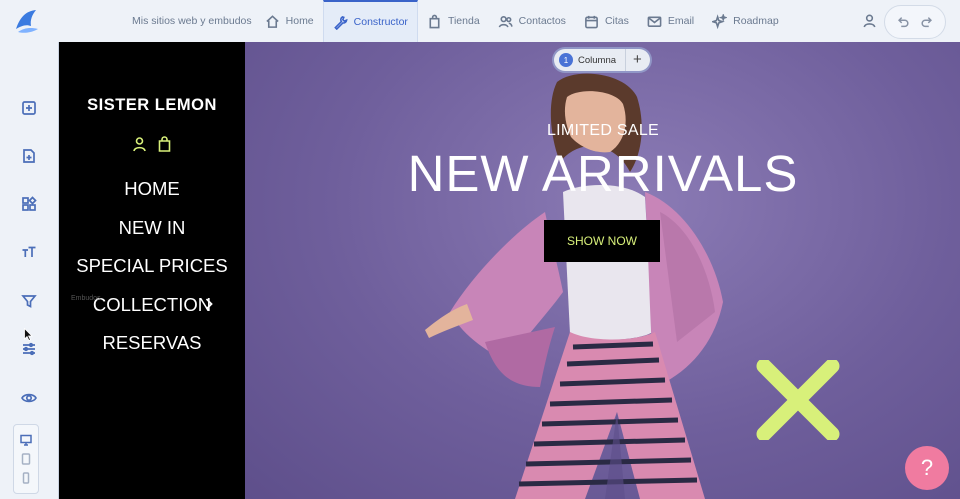  Describe the element at coordinates (139, 144) in the screenshot. I see `account-icon` at that location.